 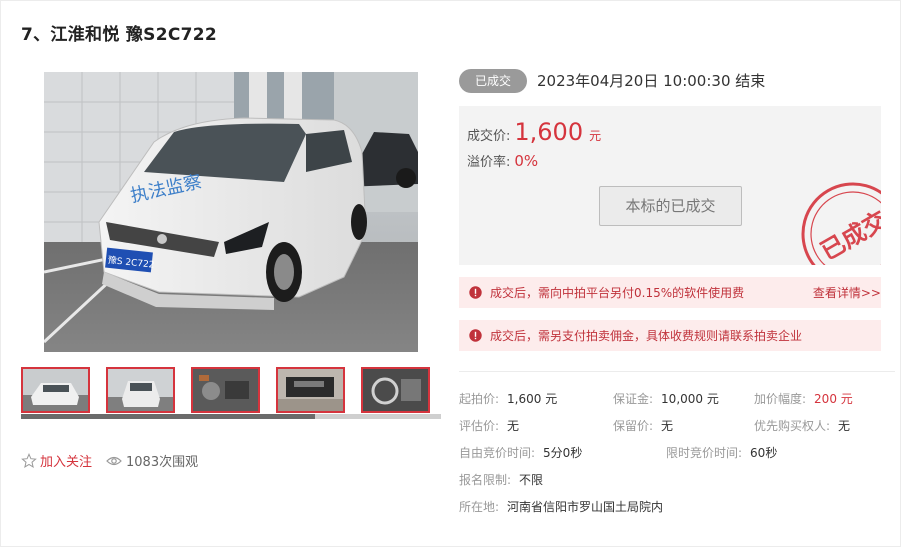 I want to click on view-count: 1083次围观, so click(x=152, y=460).